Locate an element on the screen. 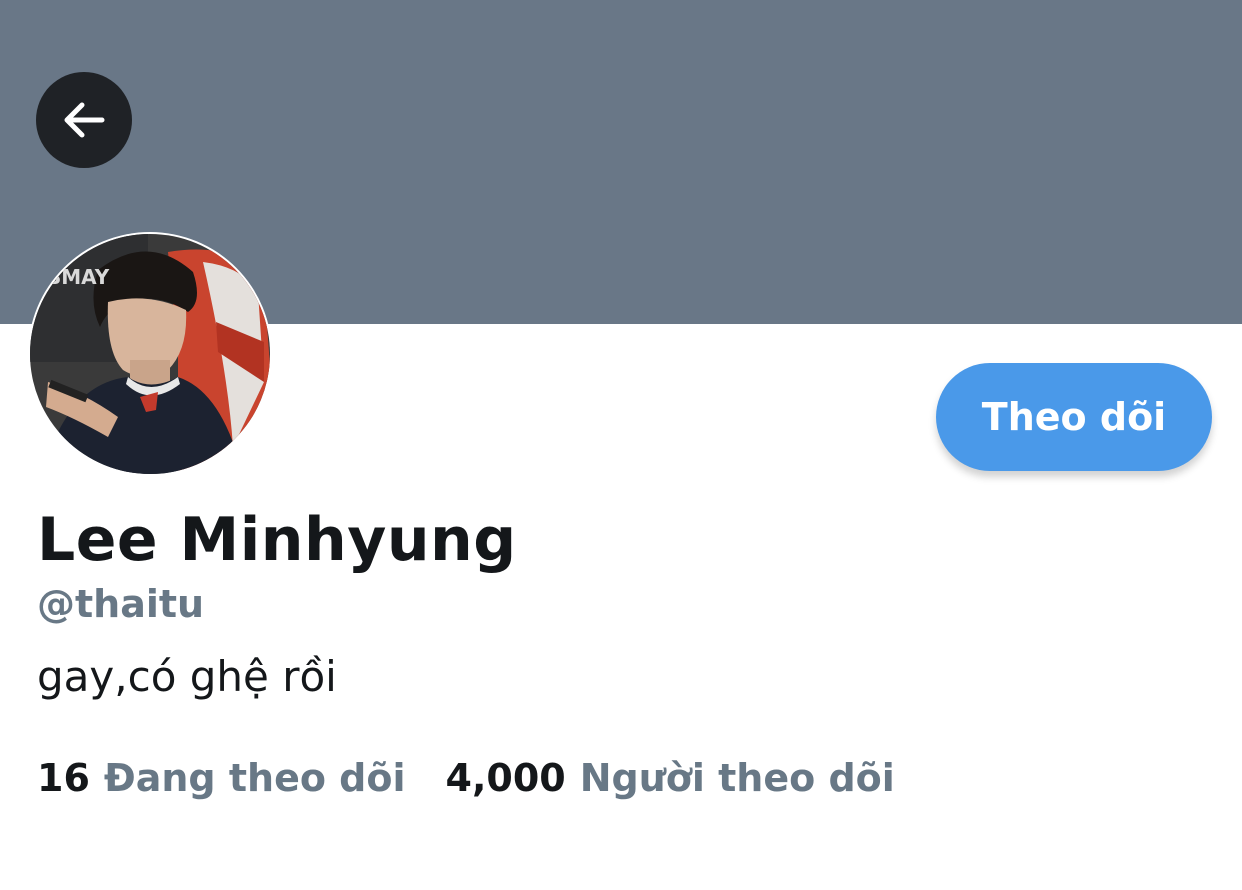  avatar: BMAY is located at coordinates (150, 354).